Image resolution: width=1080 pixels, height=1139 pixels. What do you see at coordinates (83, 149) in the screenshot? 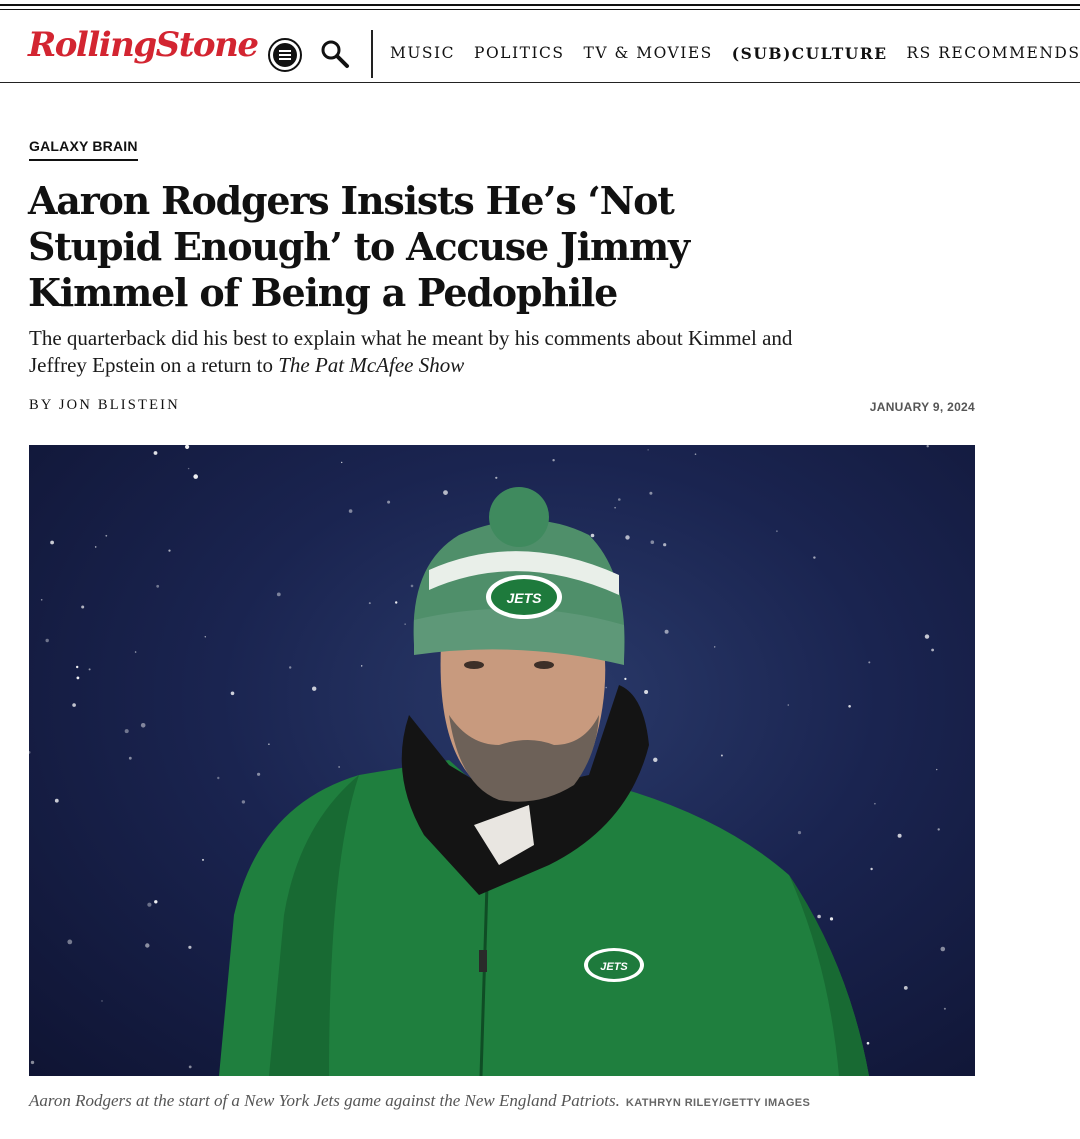
I see `article-kicker: GALAXY BRAIN` at bounding box center [83, 149].